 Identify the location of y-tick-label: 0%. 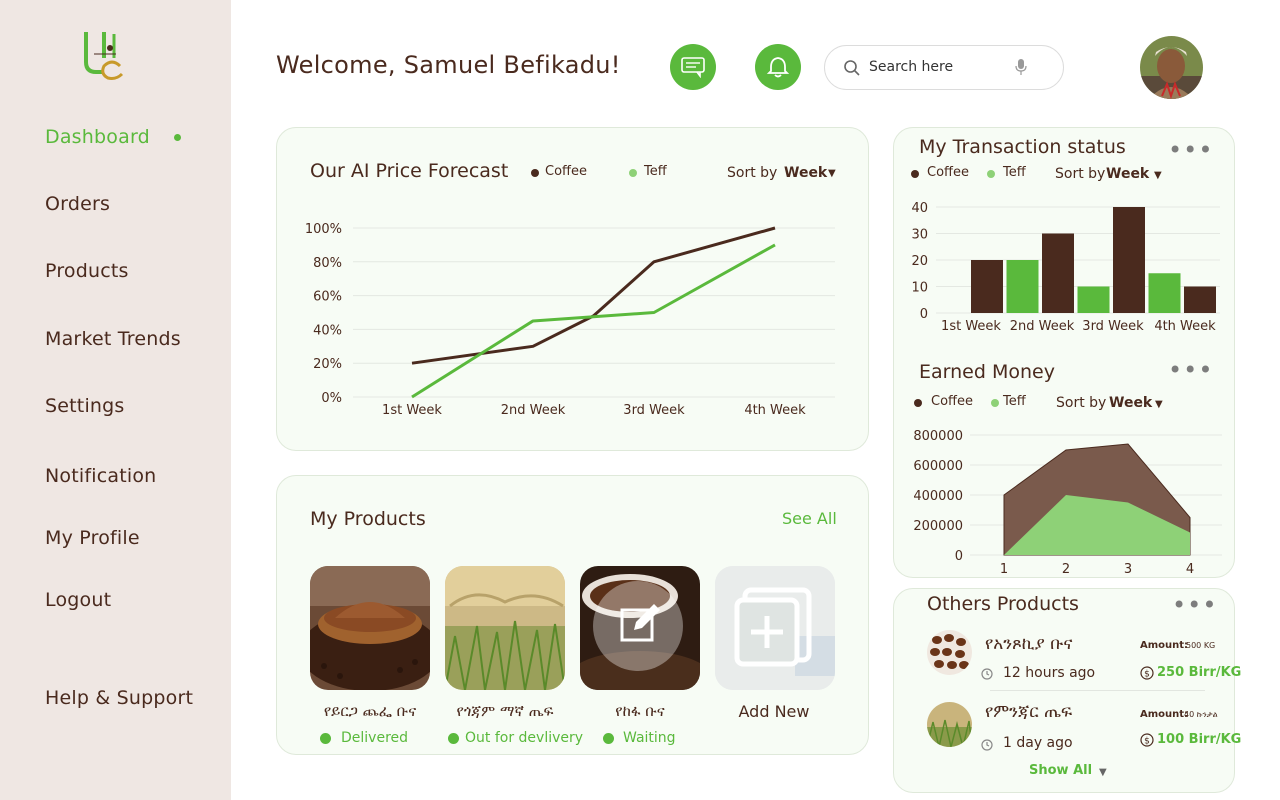
(331, 398).